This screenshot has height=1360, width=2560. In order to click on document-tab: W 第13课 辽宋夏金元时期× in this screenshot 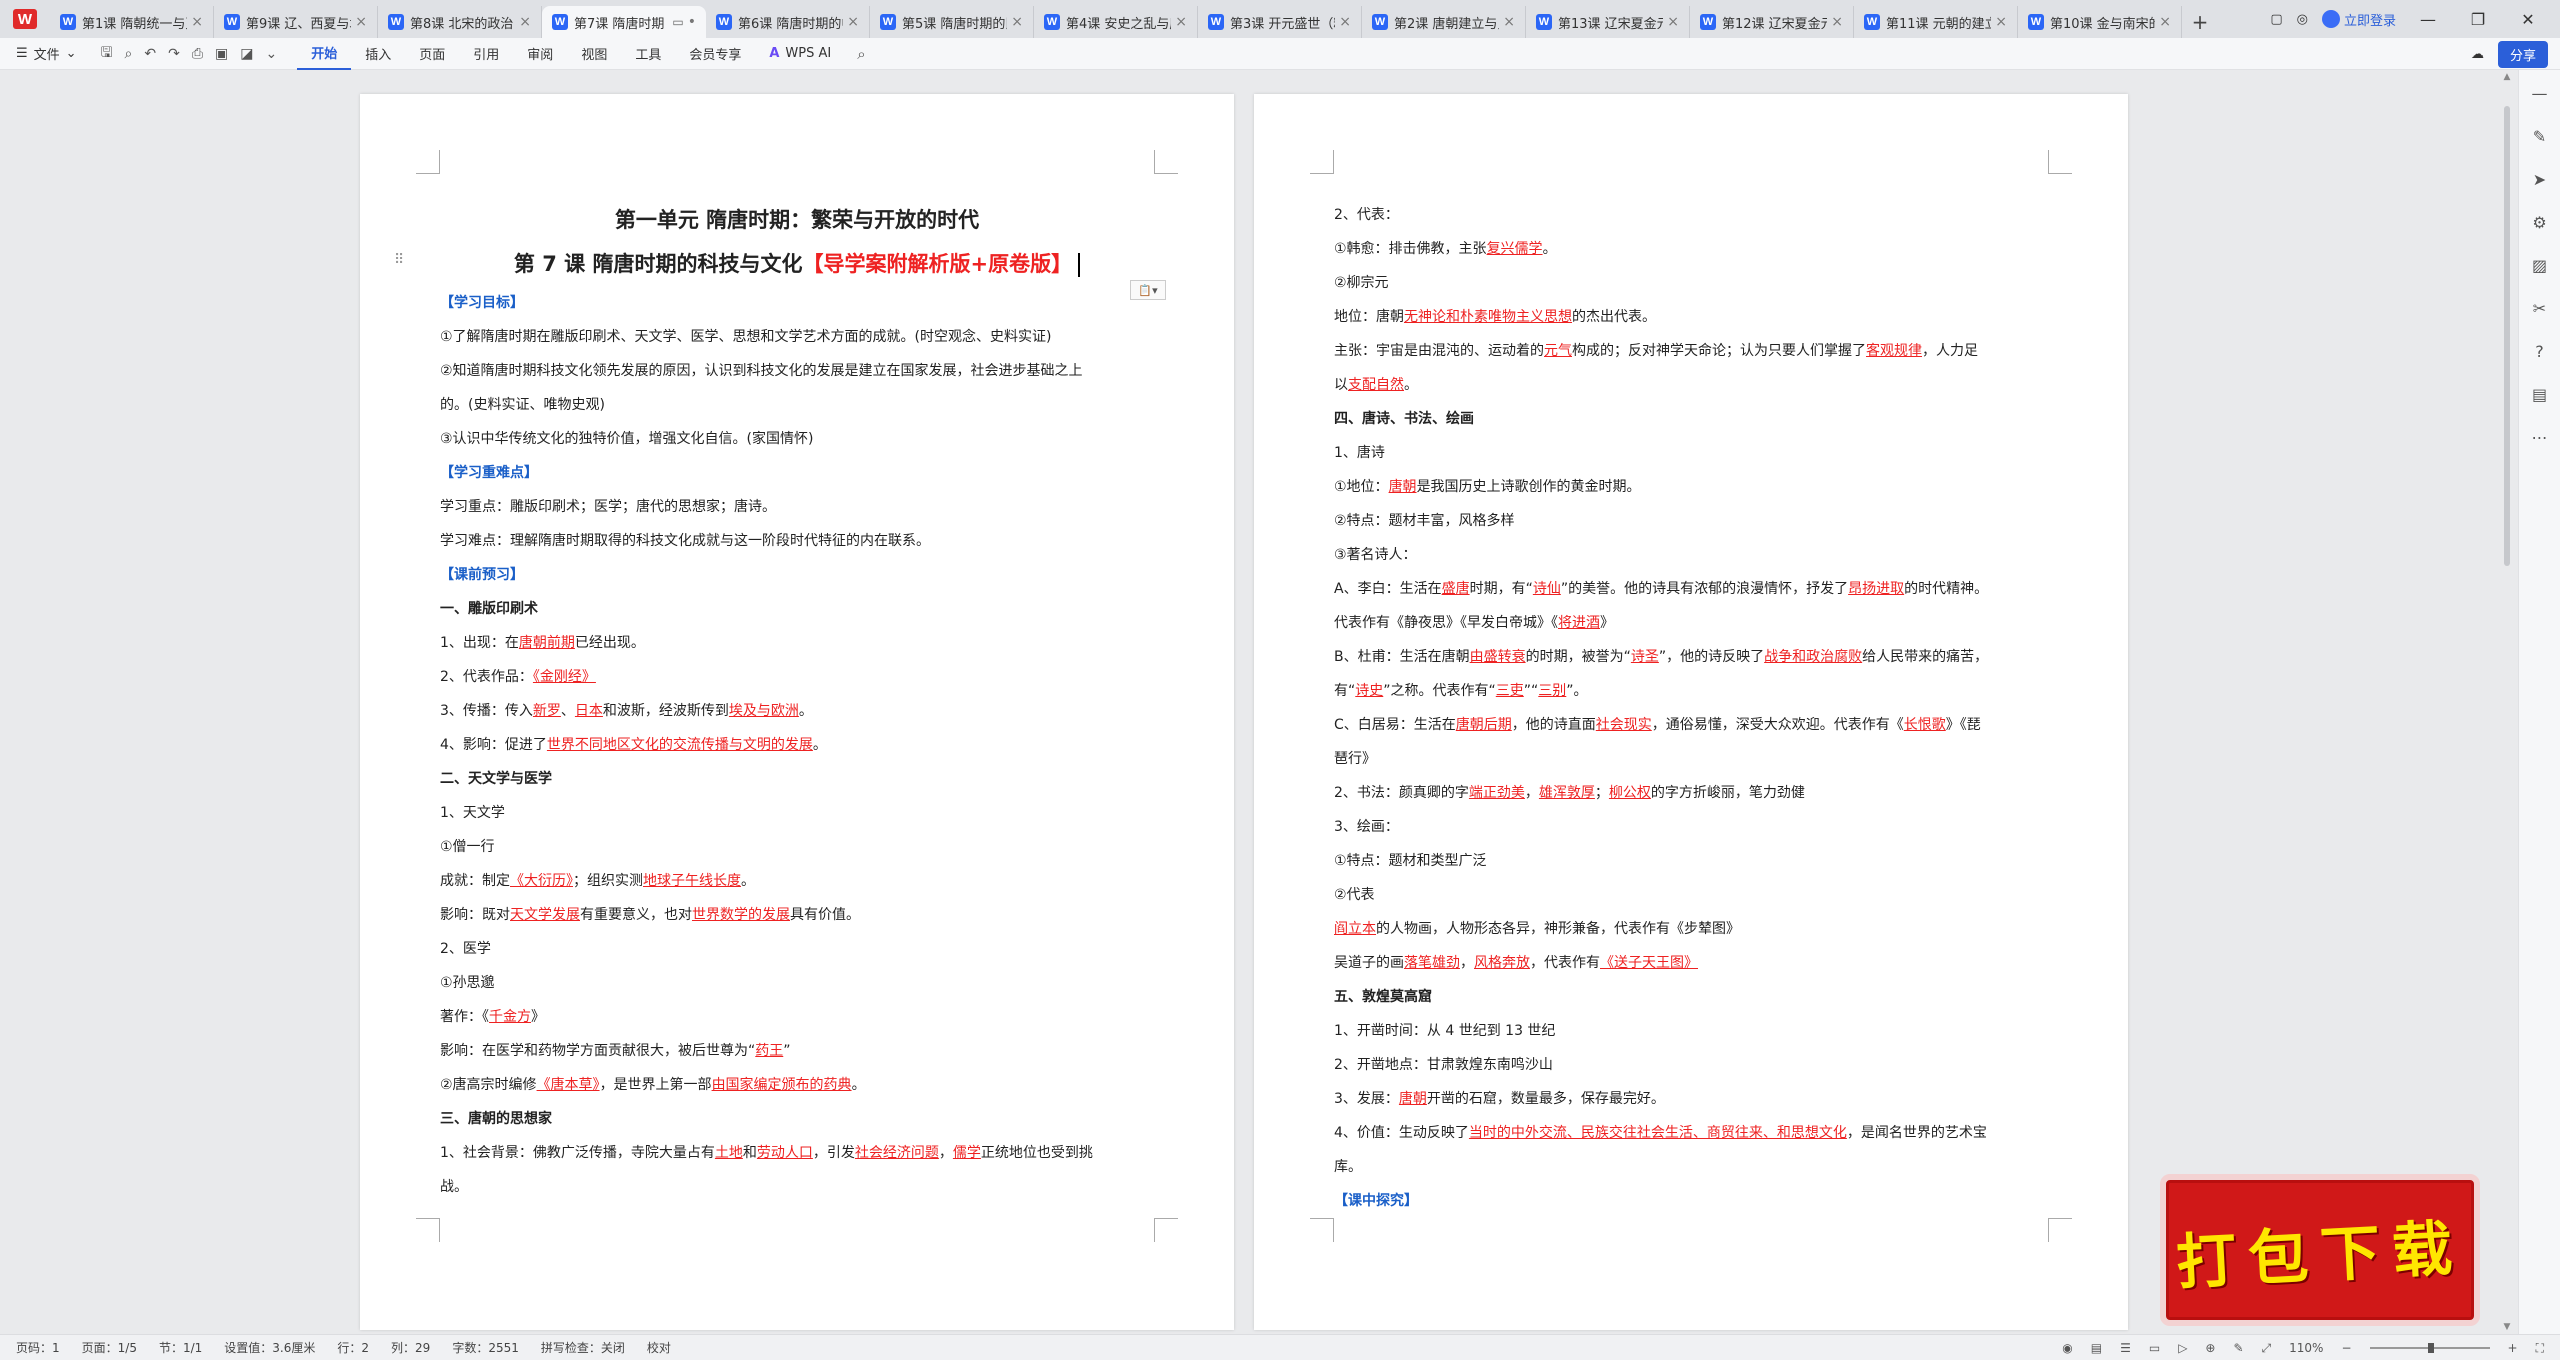, I will do `click(1608, 22)`.